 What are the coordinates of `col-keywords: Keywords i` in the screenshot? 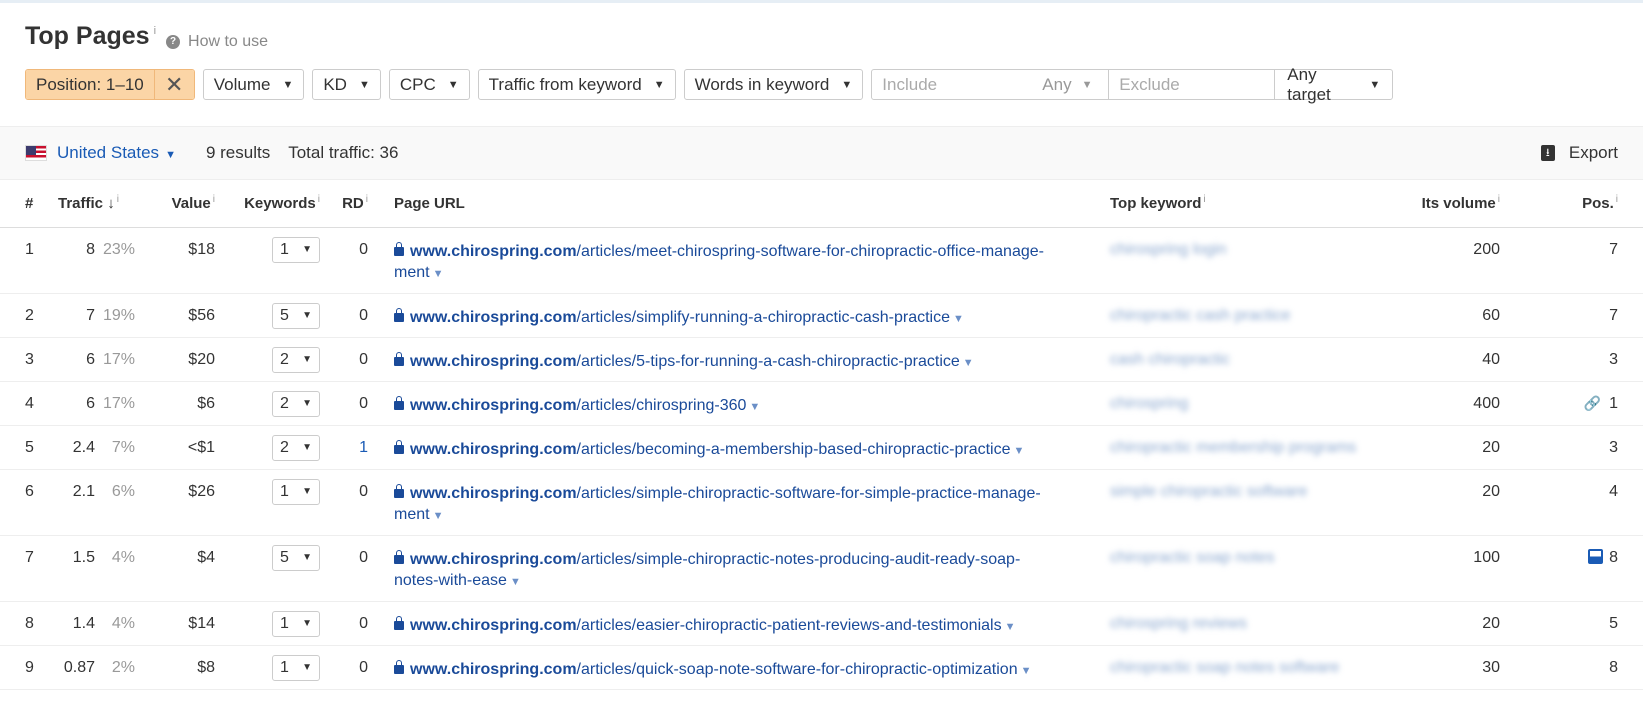 It's located at (272, 204).